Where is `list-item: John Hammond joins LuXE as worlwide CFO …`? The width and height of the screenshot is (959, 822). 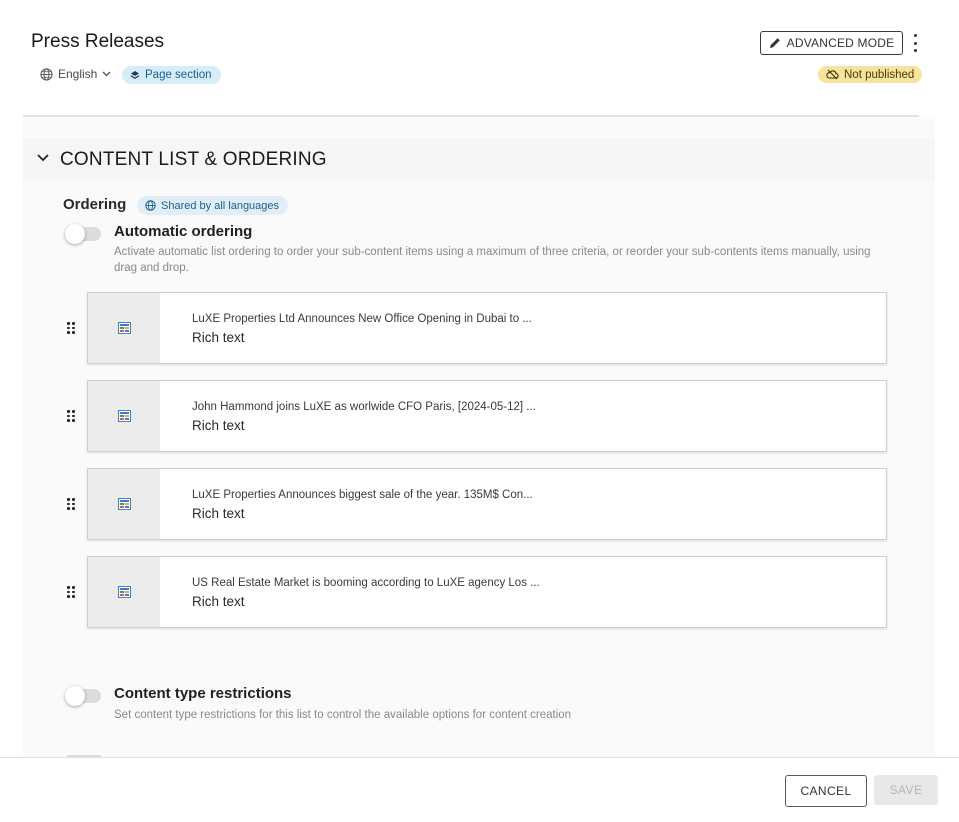
list-item: John Hammond joins LuXE as worlwide CFO … is located at coordinates (477, 416).